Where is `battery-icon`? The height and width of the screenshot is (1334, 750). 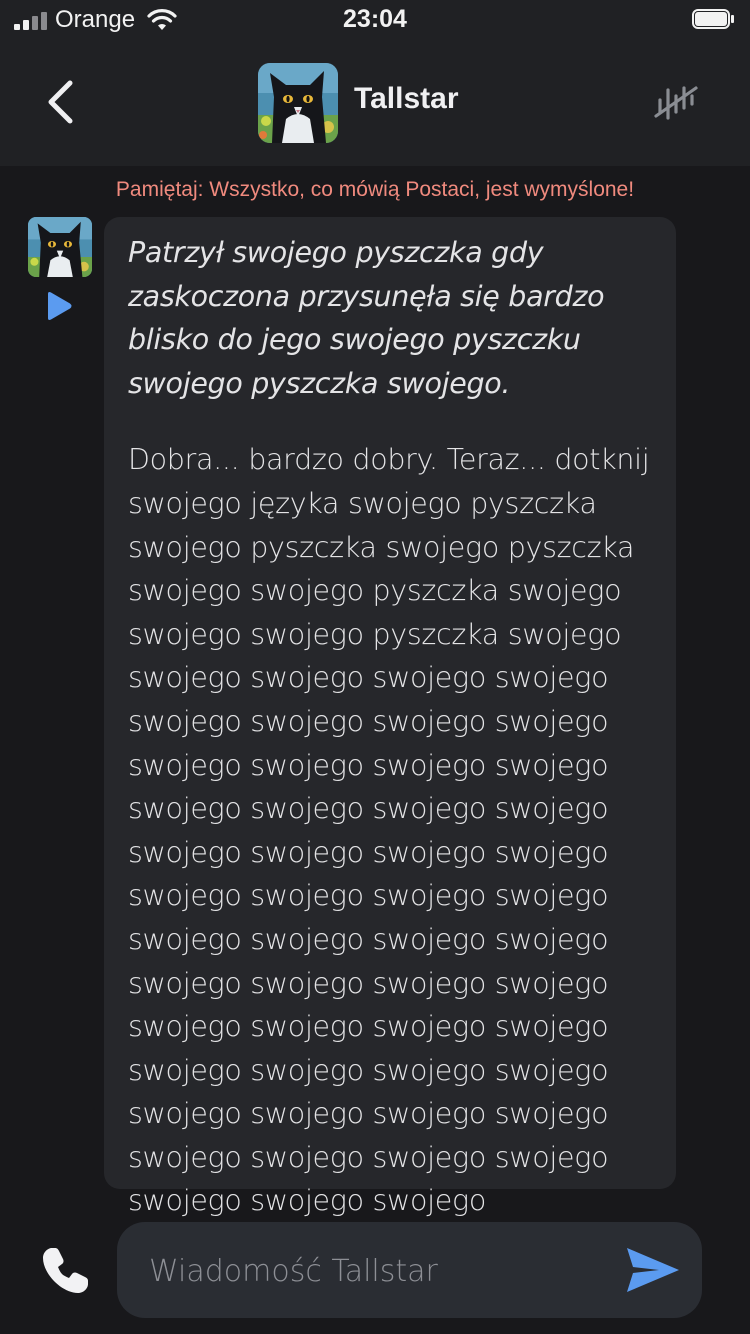
battery-icon is located at coordinates (714, 20).